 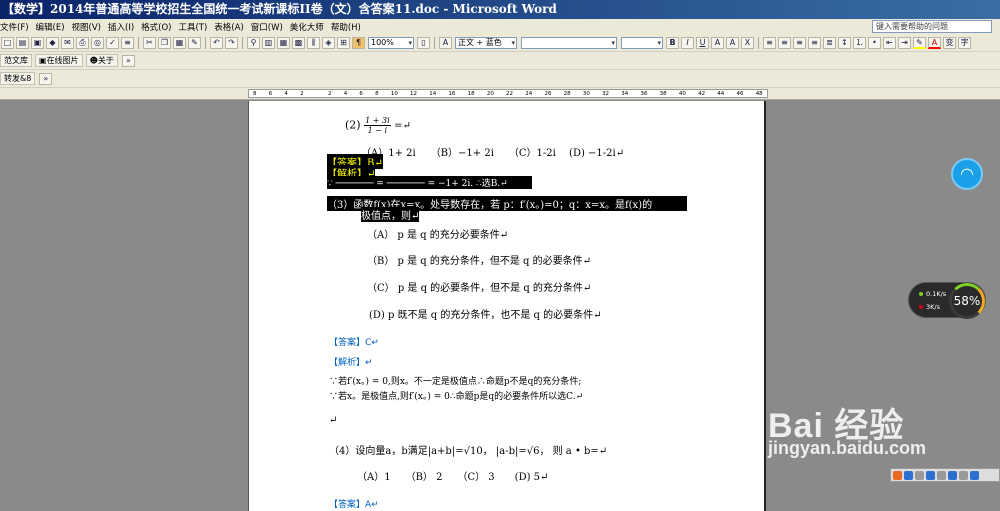 What do you see at coordinates (22, 43) in the screenshot?
I see `open-icon: ▤` at bounding box center [22, 43].